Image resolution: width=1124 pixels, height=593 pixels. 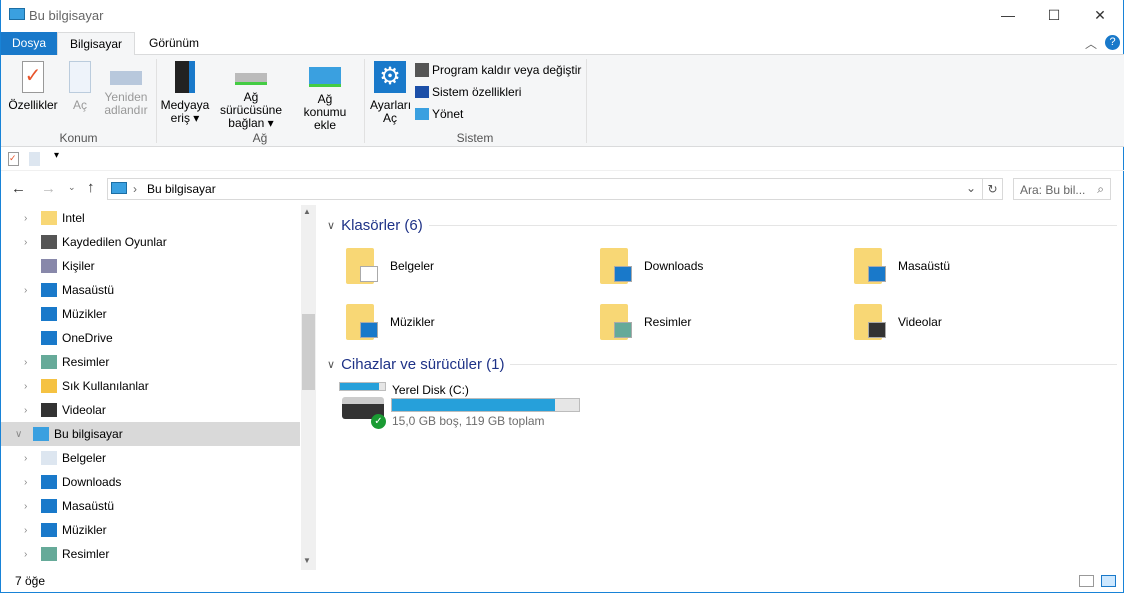 What do you see at coordinates (308, 352) in the screenshot?
I see `scrollbar-thumb` at bounding box center [308, 352].